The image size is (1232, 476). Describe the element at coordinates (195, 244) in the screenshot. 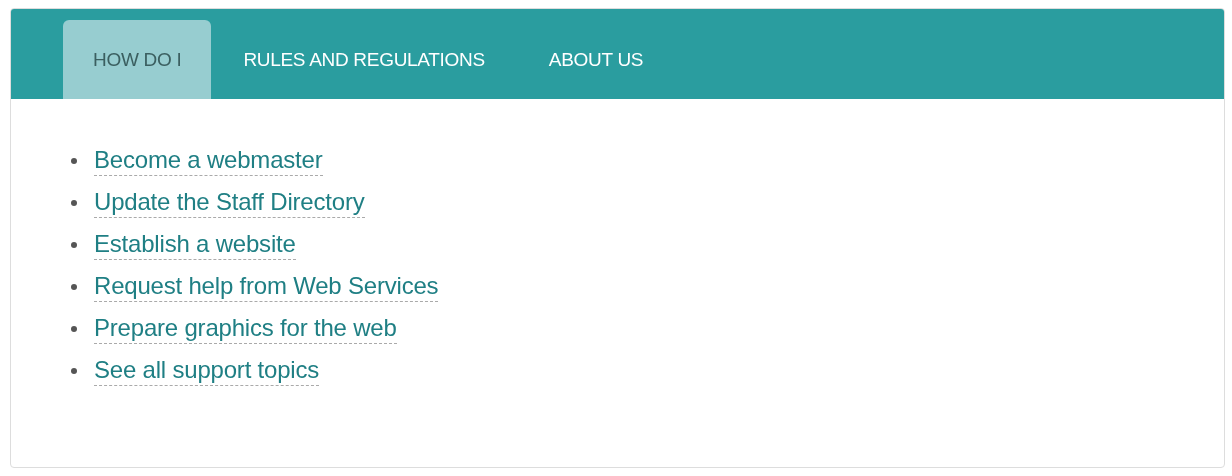

I see `link: Establish a website` at that location.